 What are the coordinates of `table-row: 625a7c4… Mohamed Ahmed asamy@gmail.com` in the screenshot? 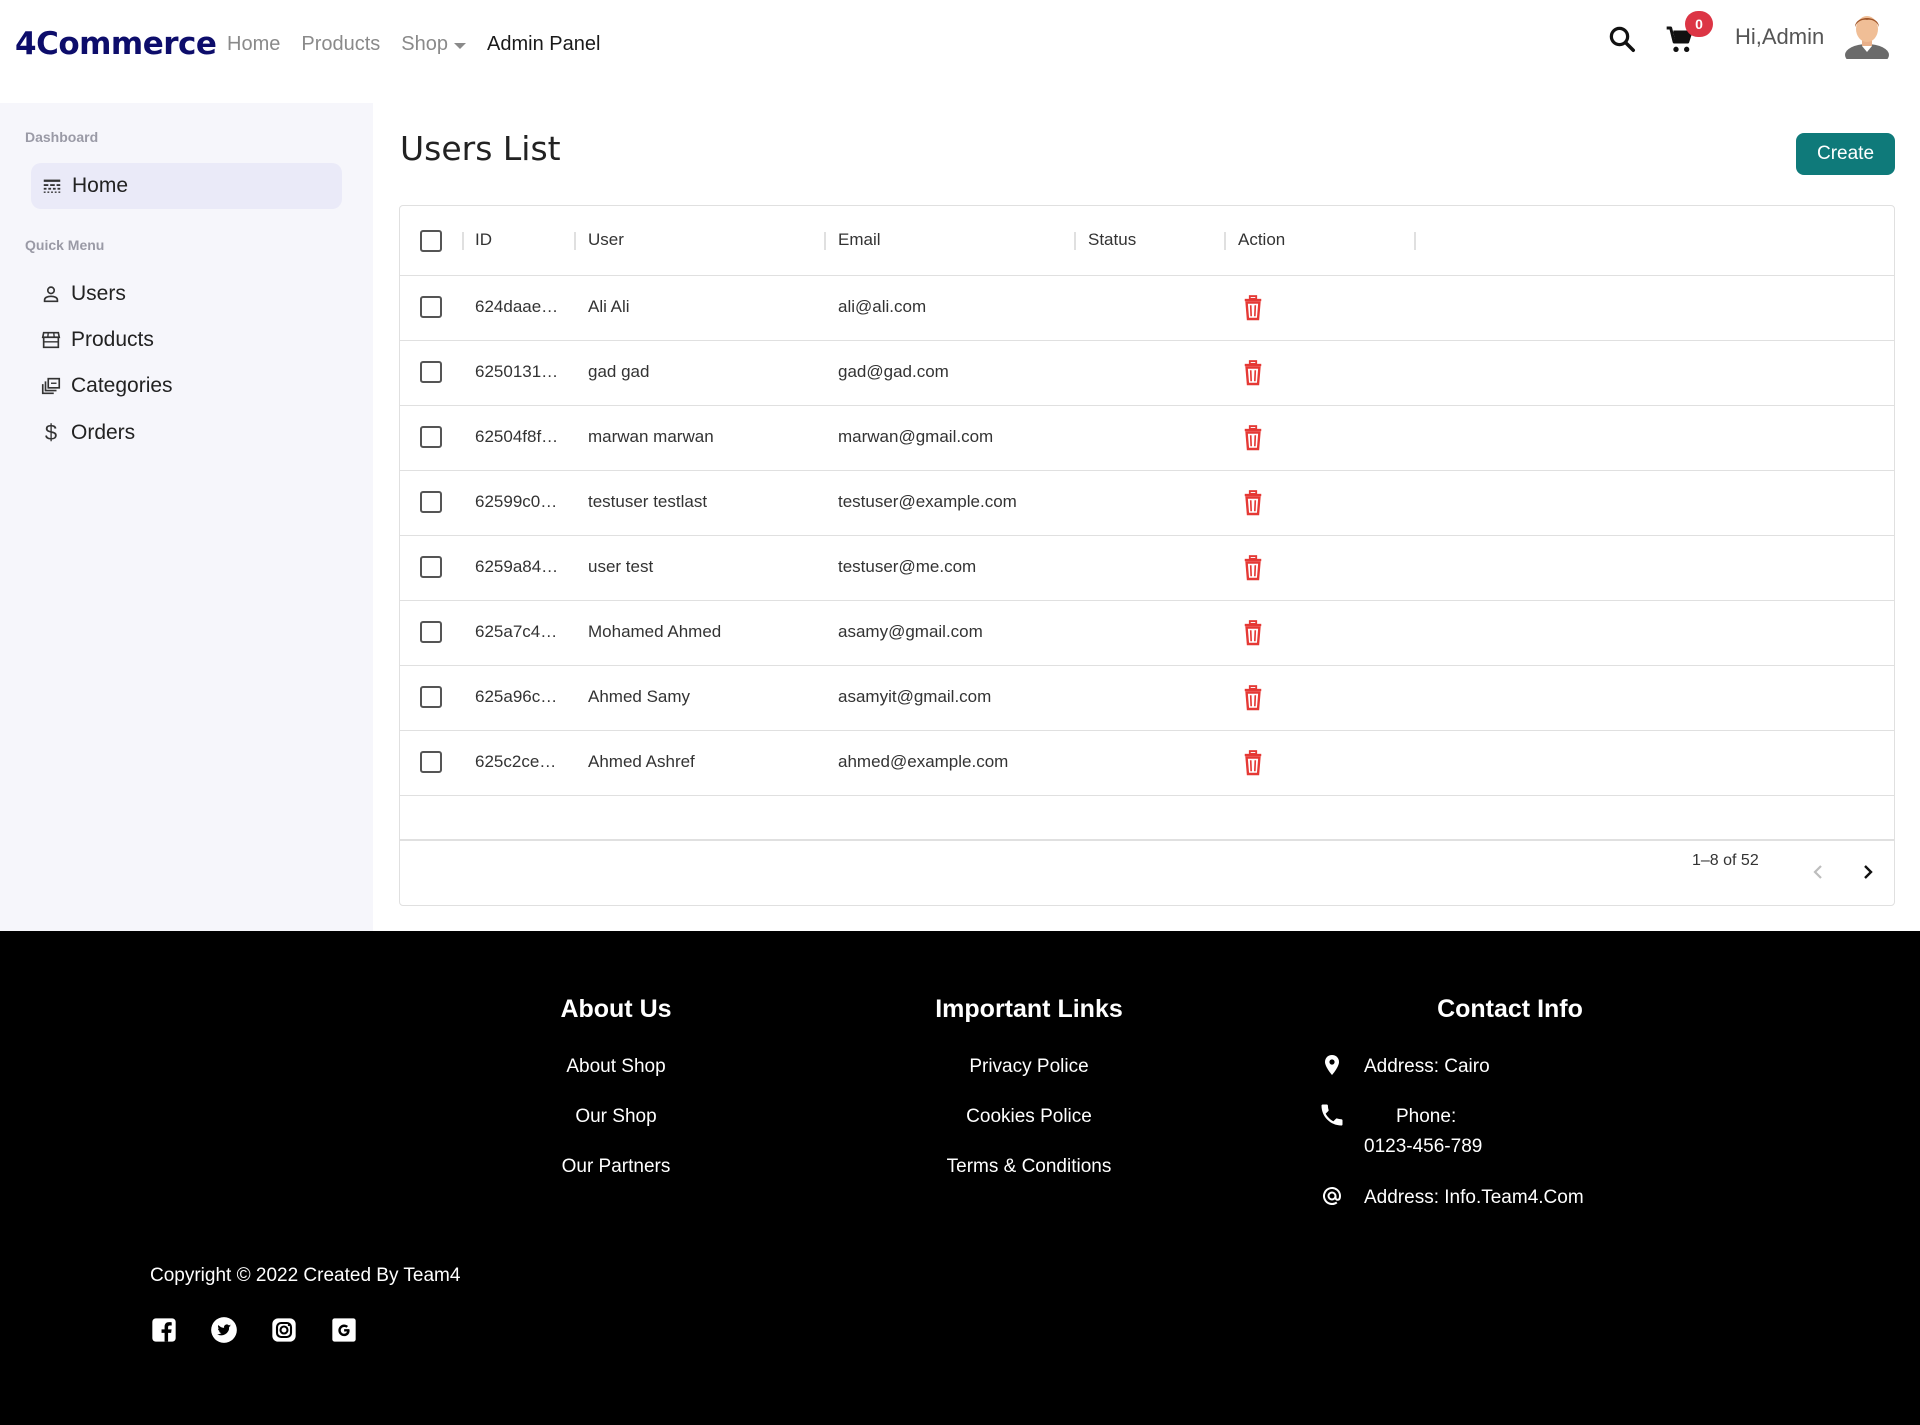 It's located at (1147, 633).